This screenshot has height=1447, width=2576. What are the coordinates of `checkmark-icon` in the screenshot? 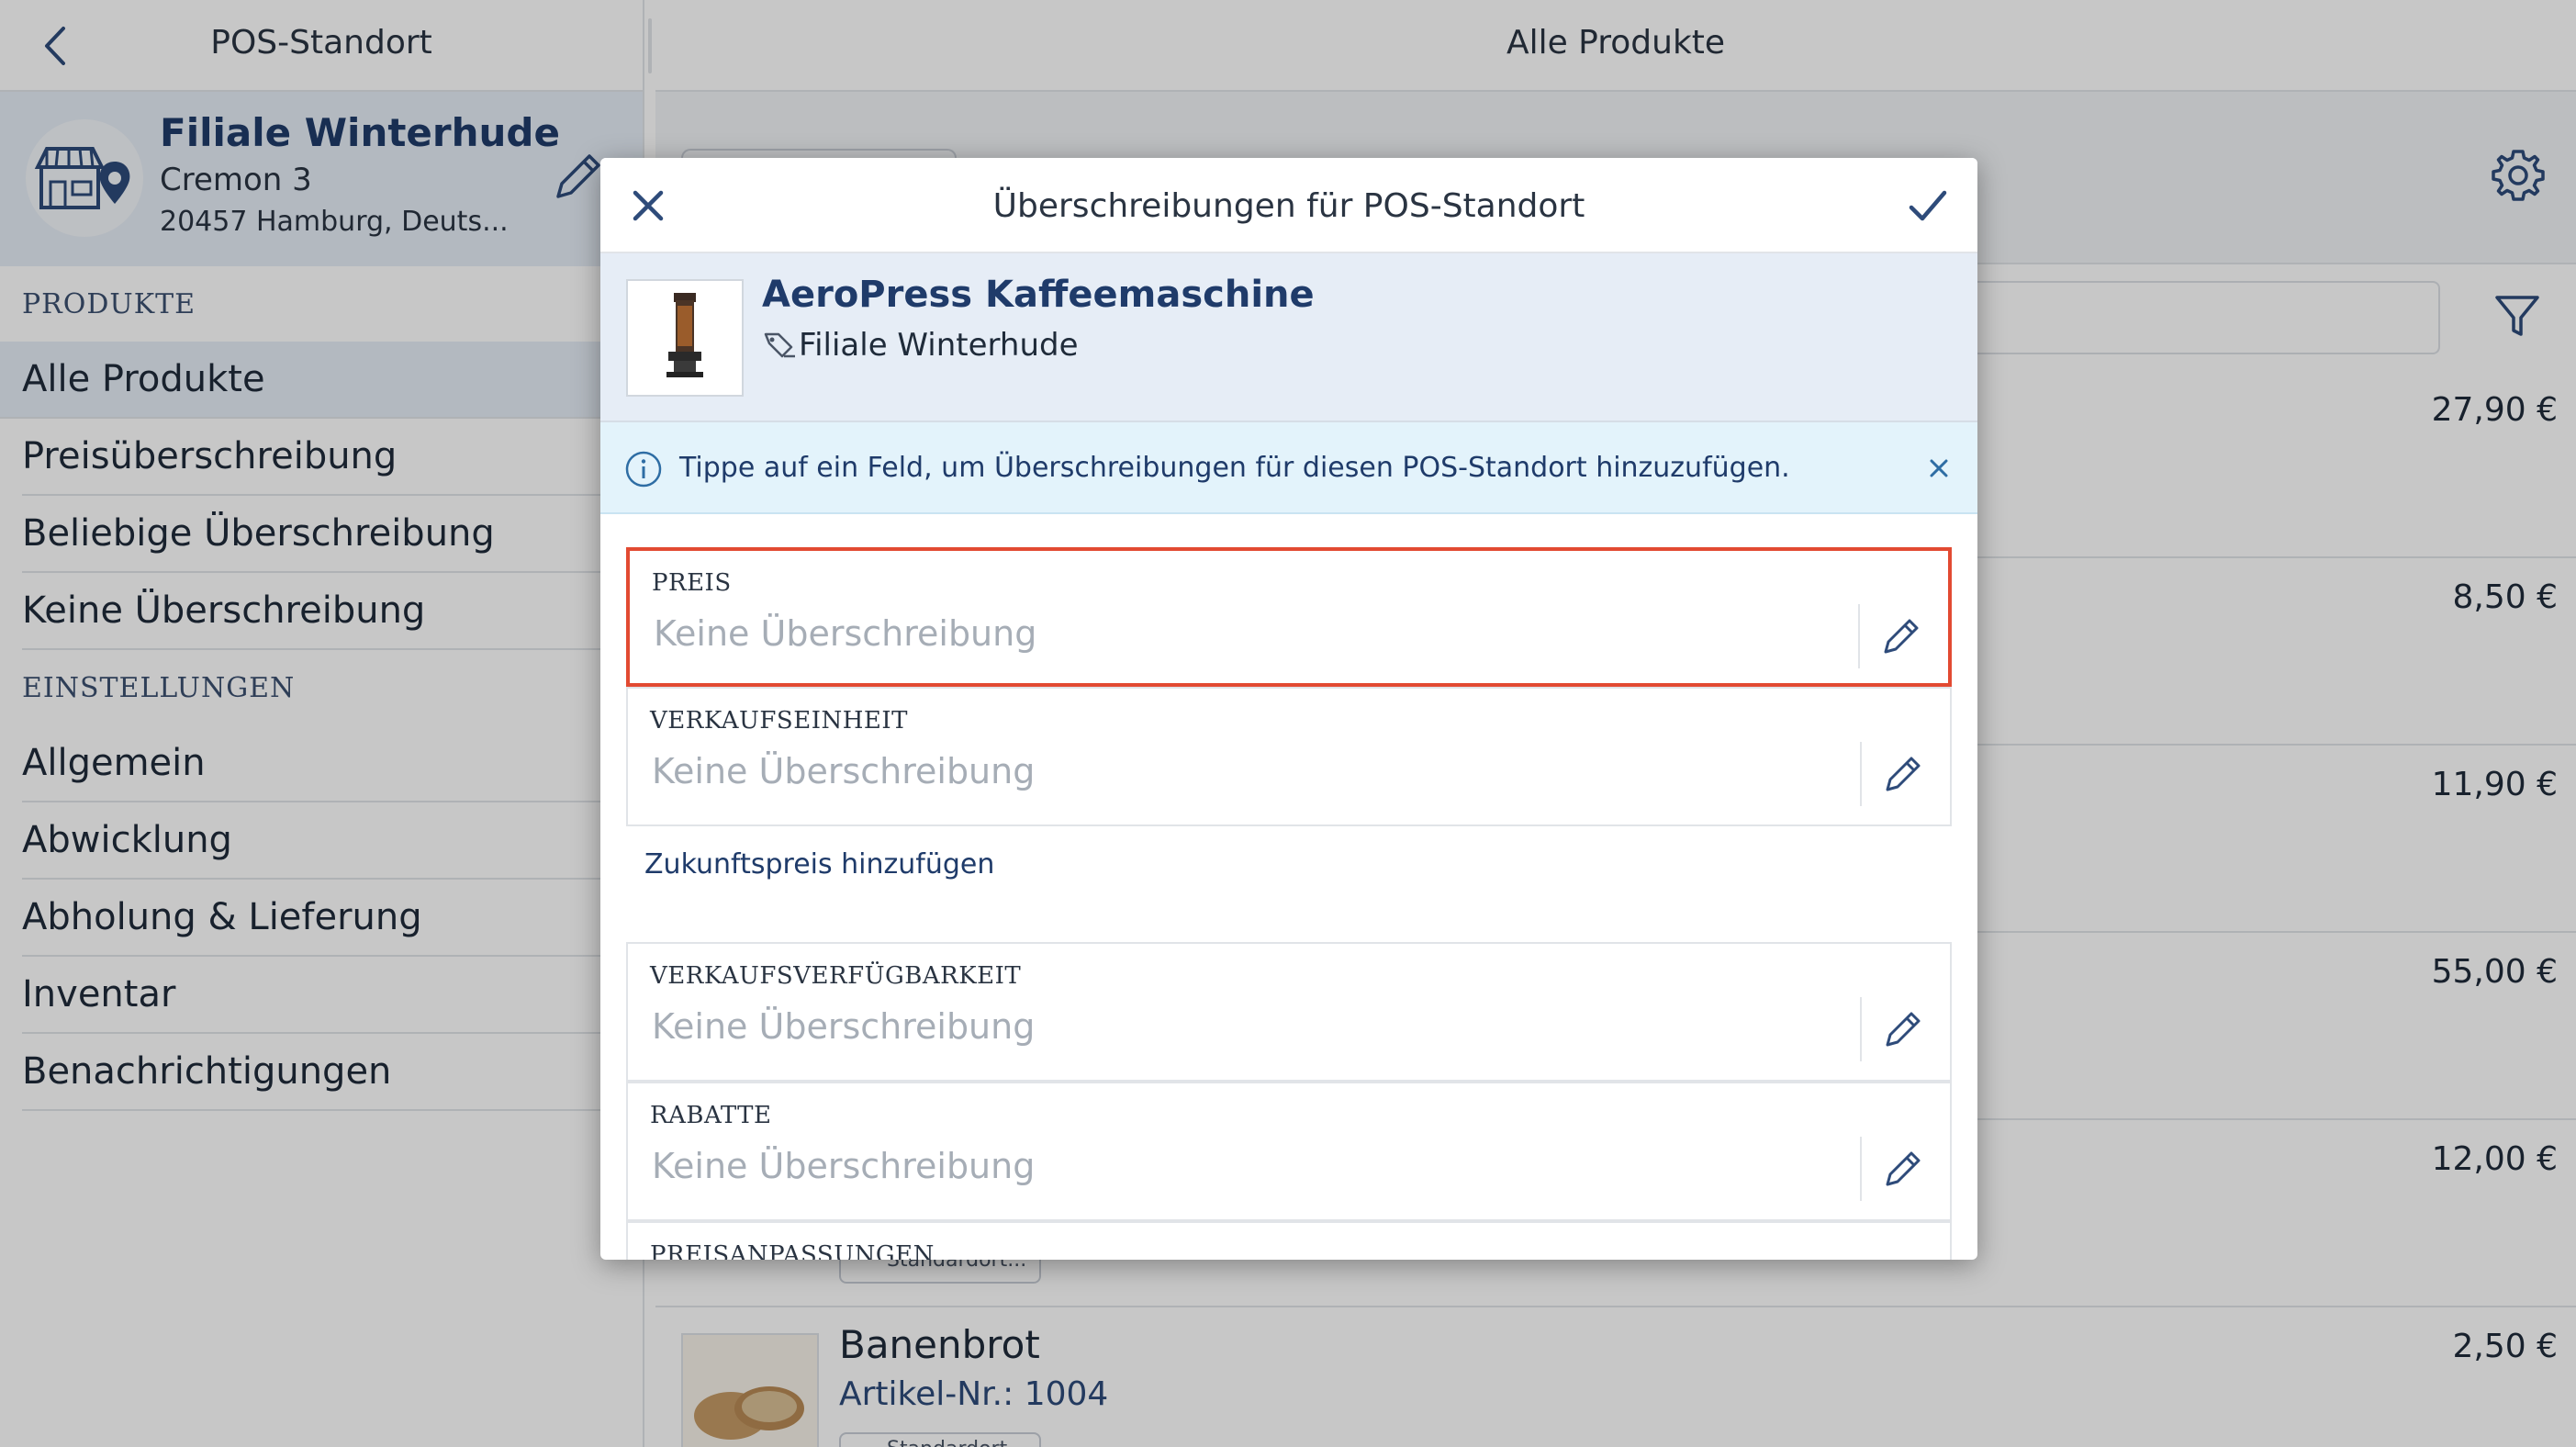 It's located at (1928, 205).